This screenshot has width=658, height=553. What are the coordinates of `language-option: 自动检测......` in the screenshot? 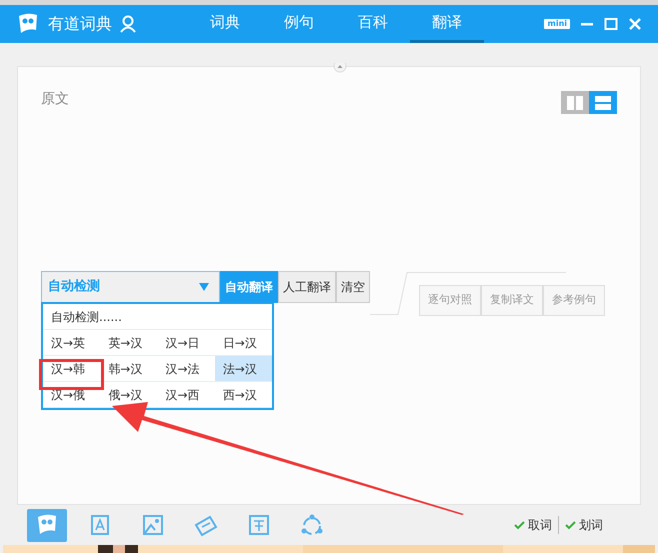 It's located at (157, 317).